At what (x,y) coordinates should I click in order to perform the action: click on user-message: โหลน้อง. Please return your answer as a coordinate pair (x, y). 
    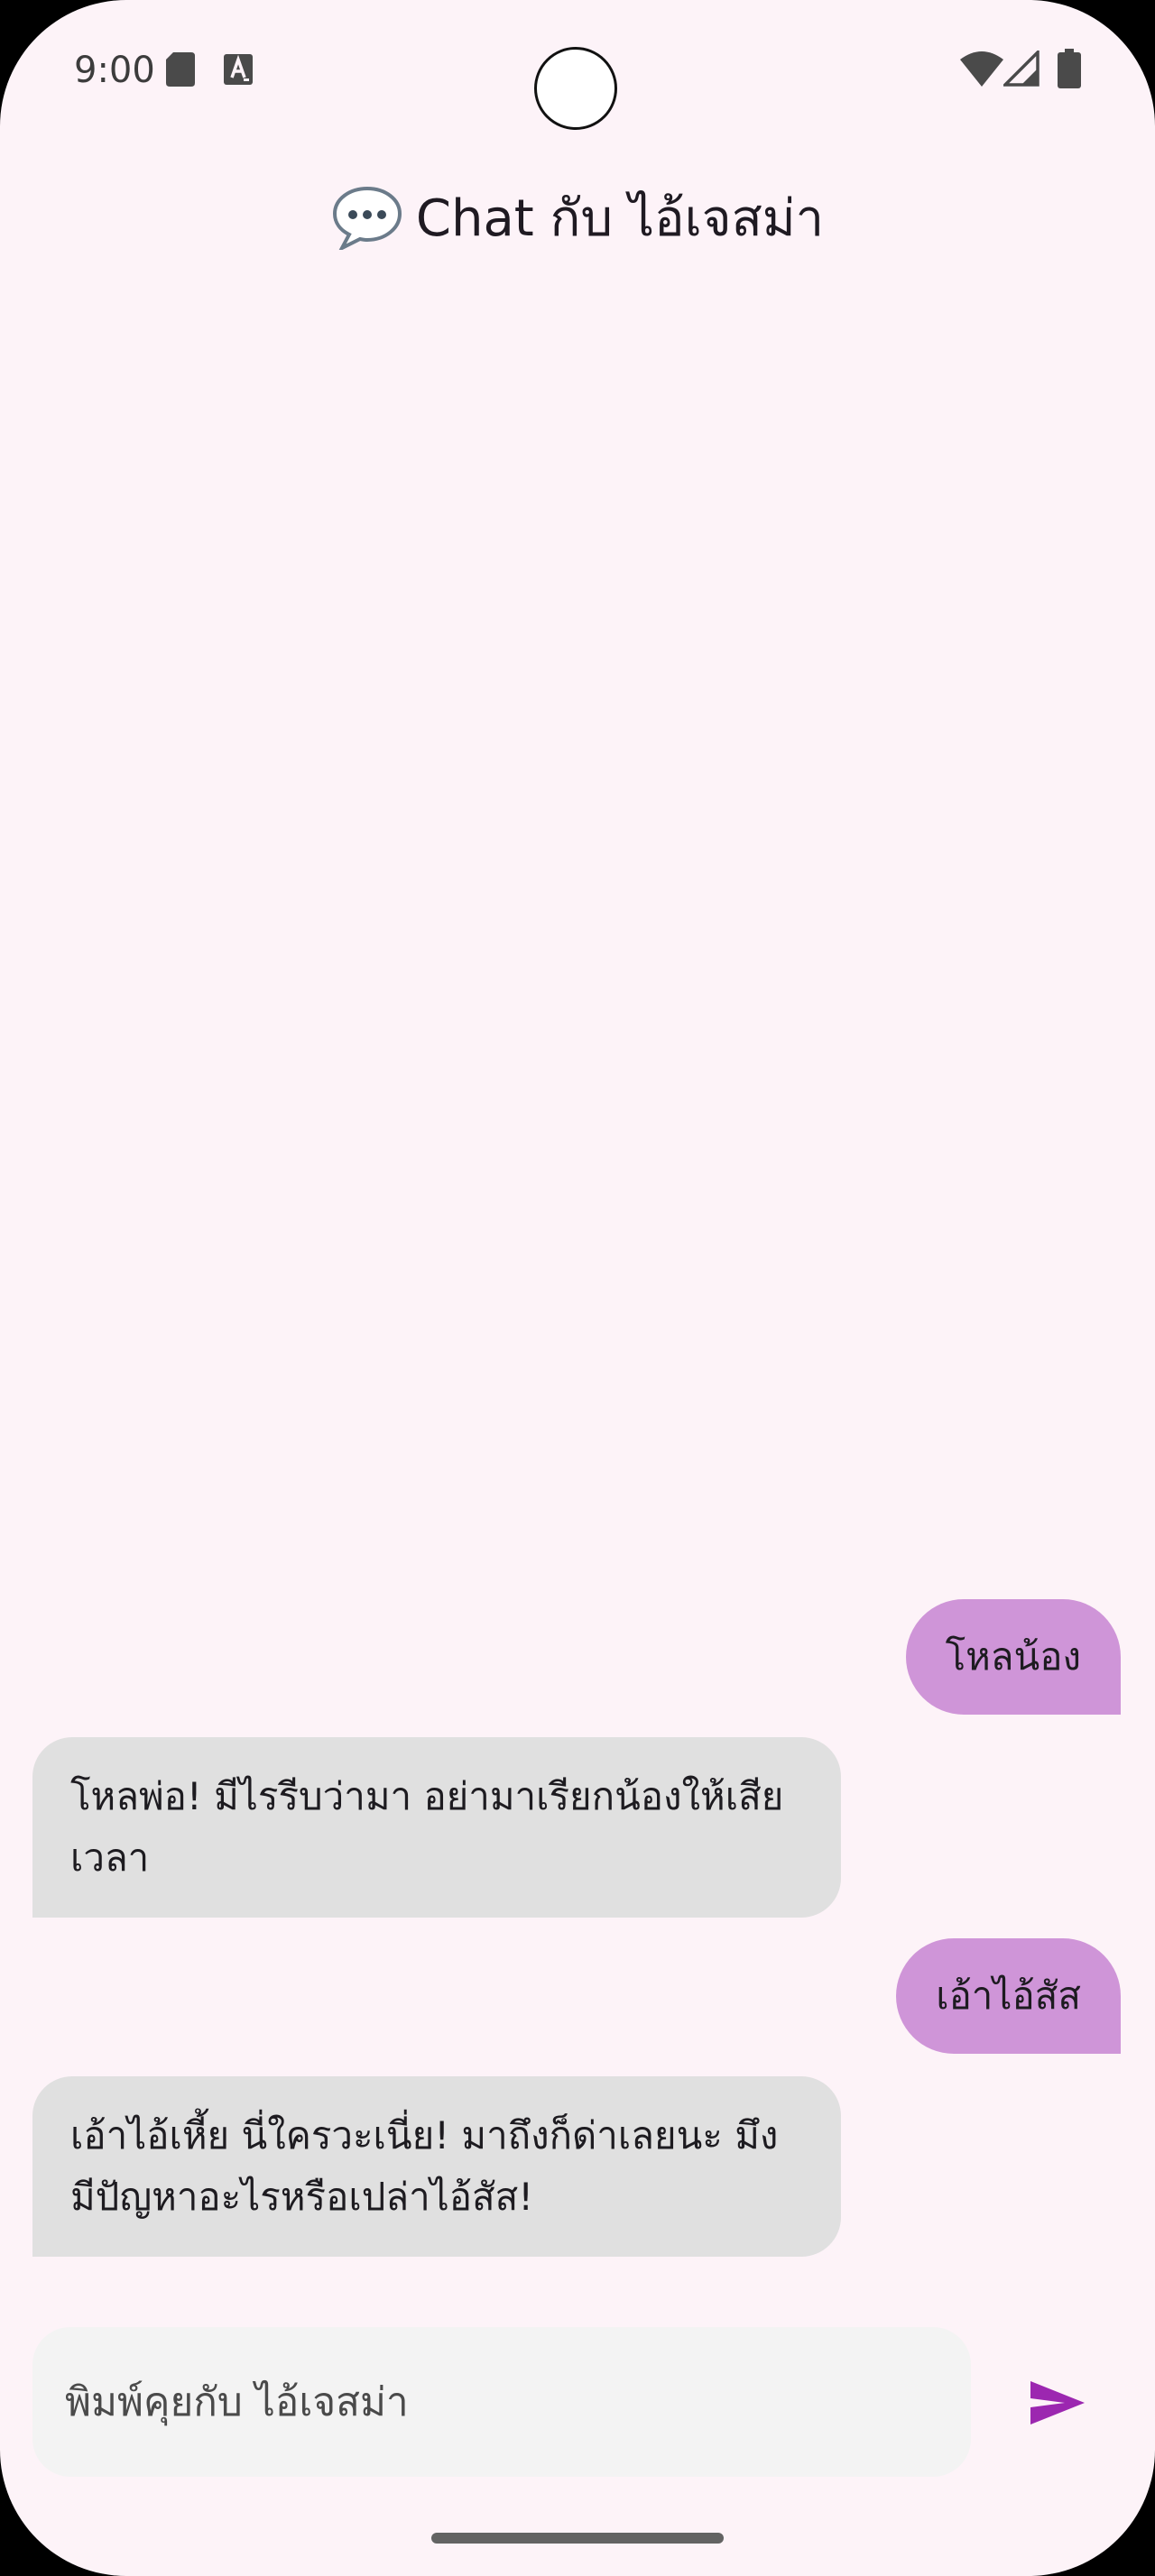
    Looking at the image, I should click on (1013, 1657).